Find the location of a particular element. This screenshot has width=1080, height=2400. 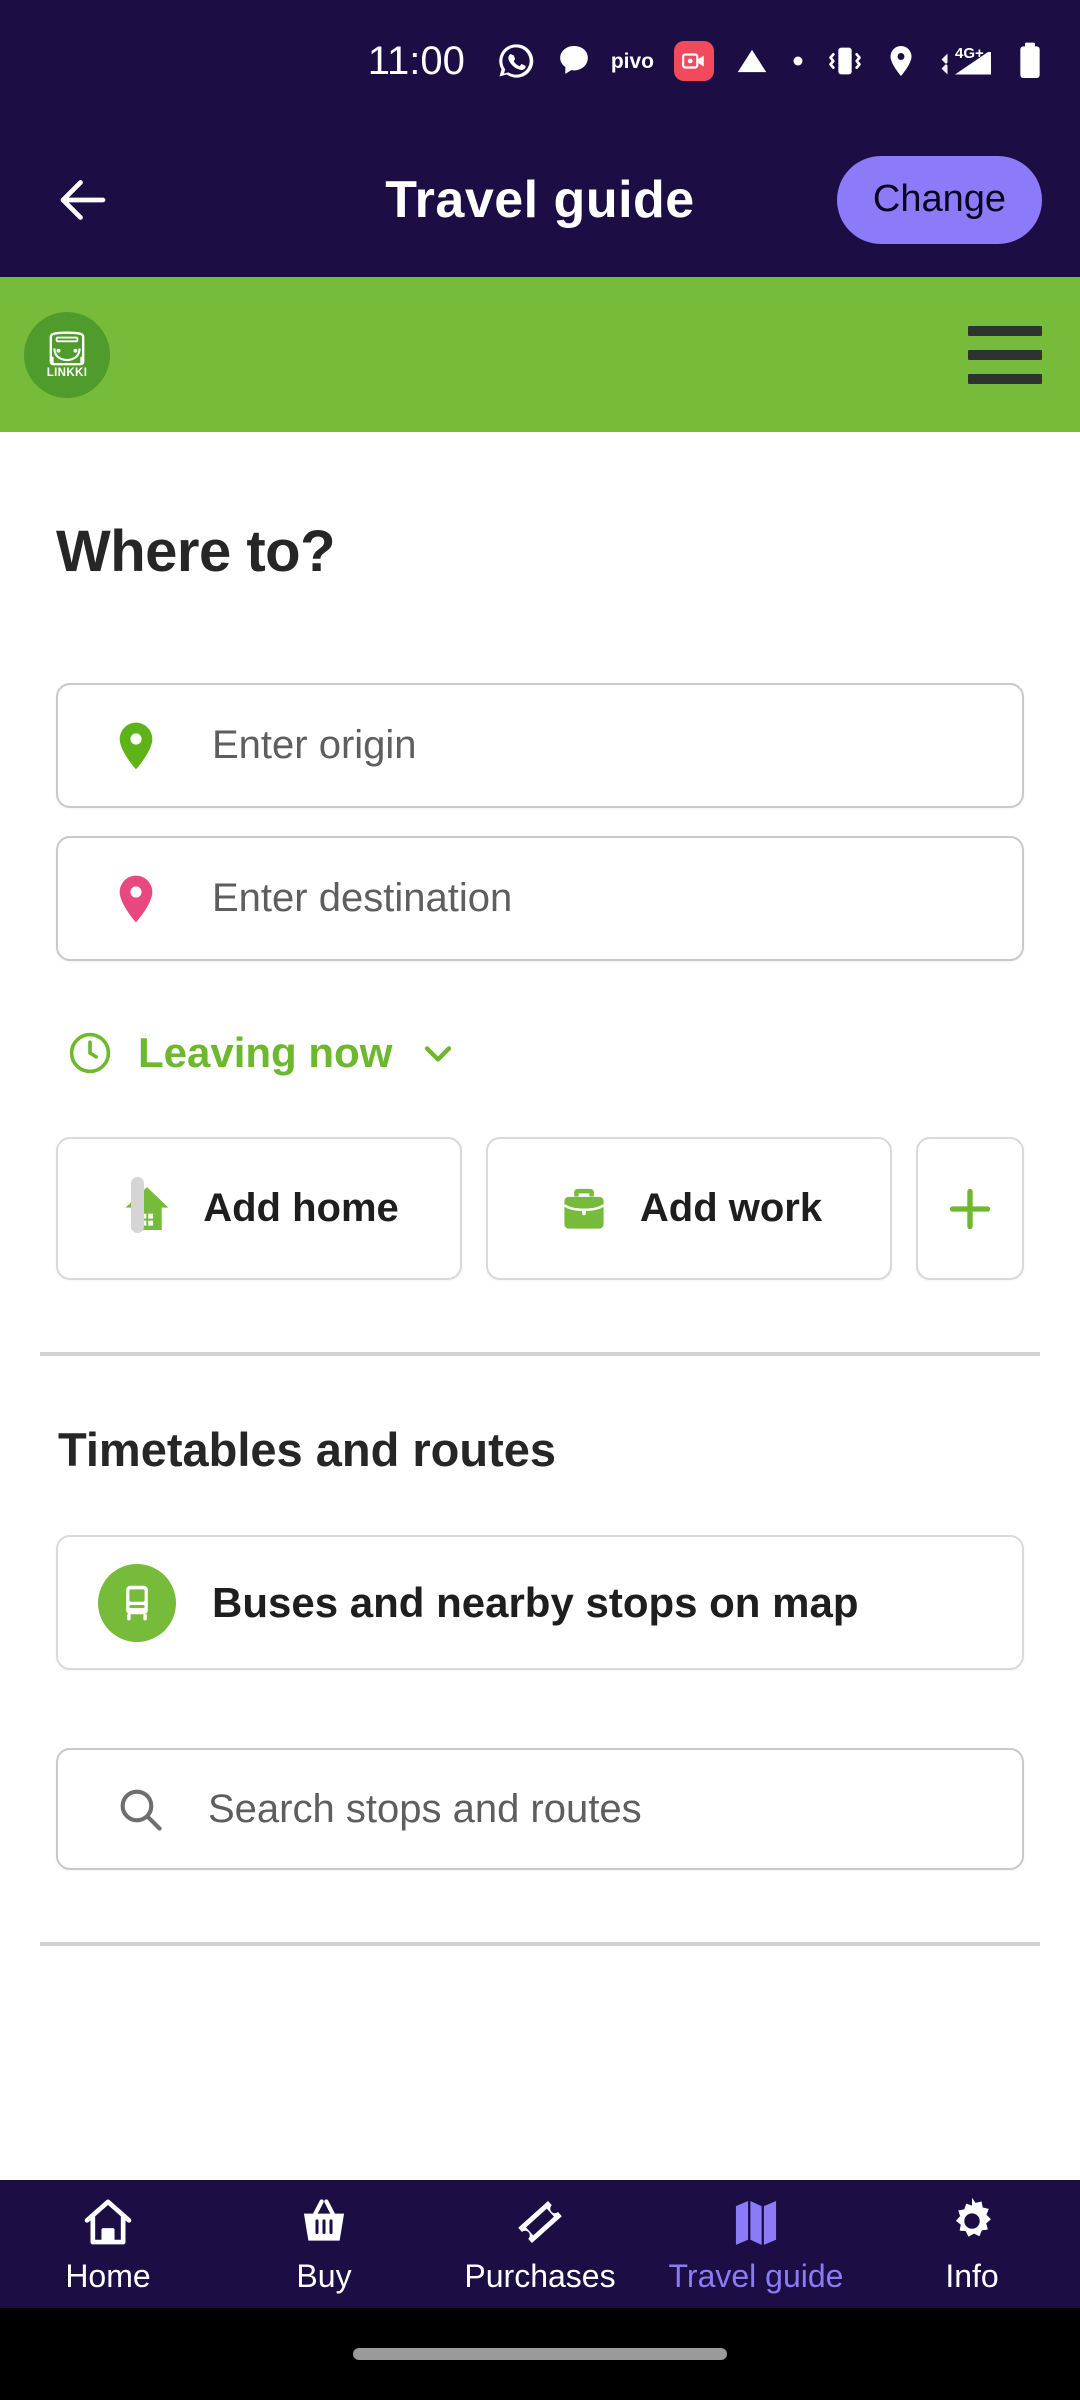

signal-4g-icon: 4G+ is located at coordinates (967, 61).